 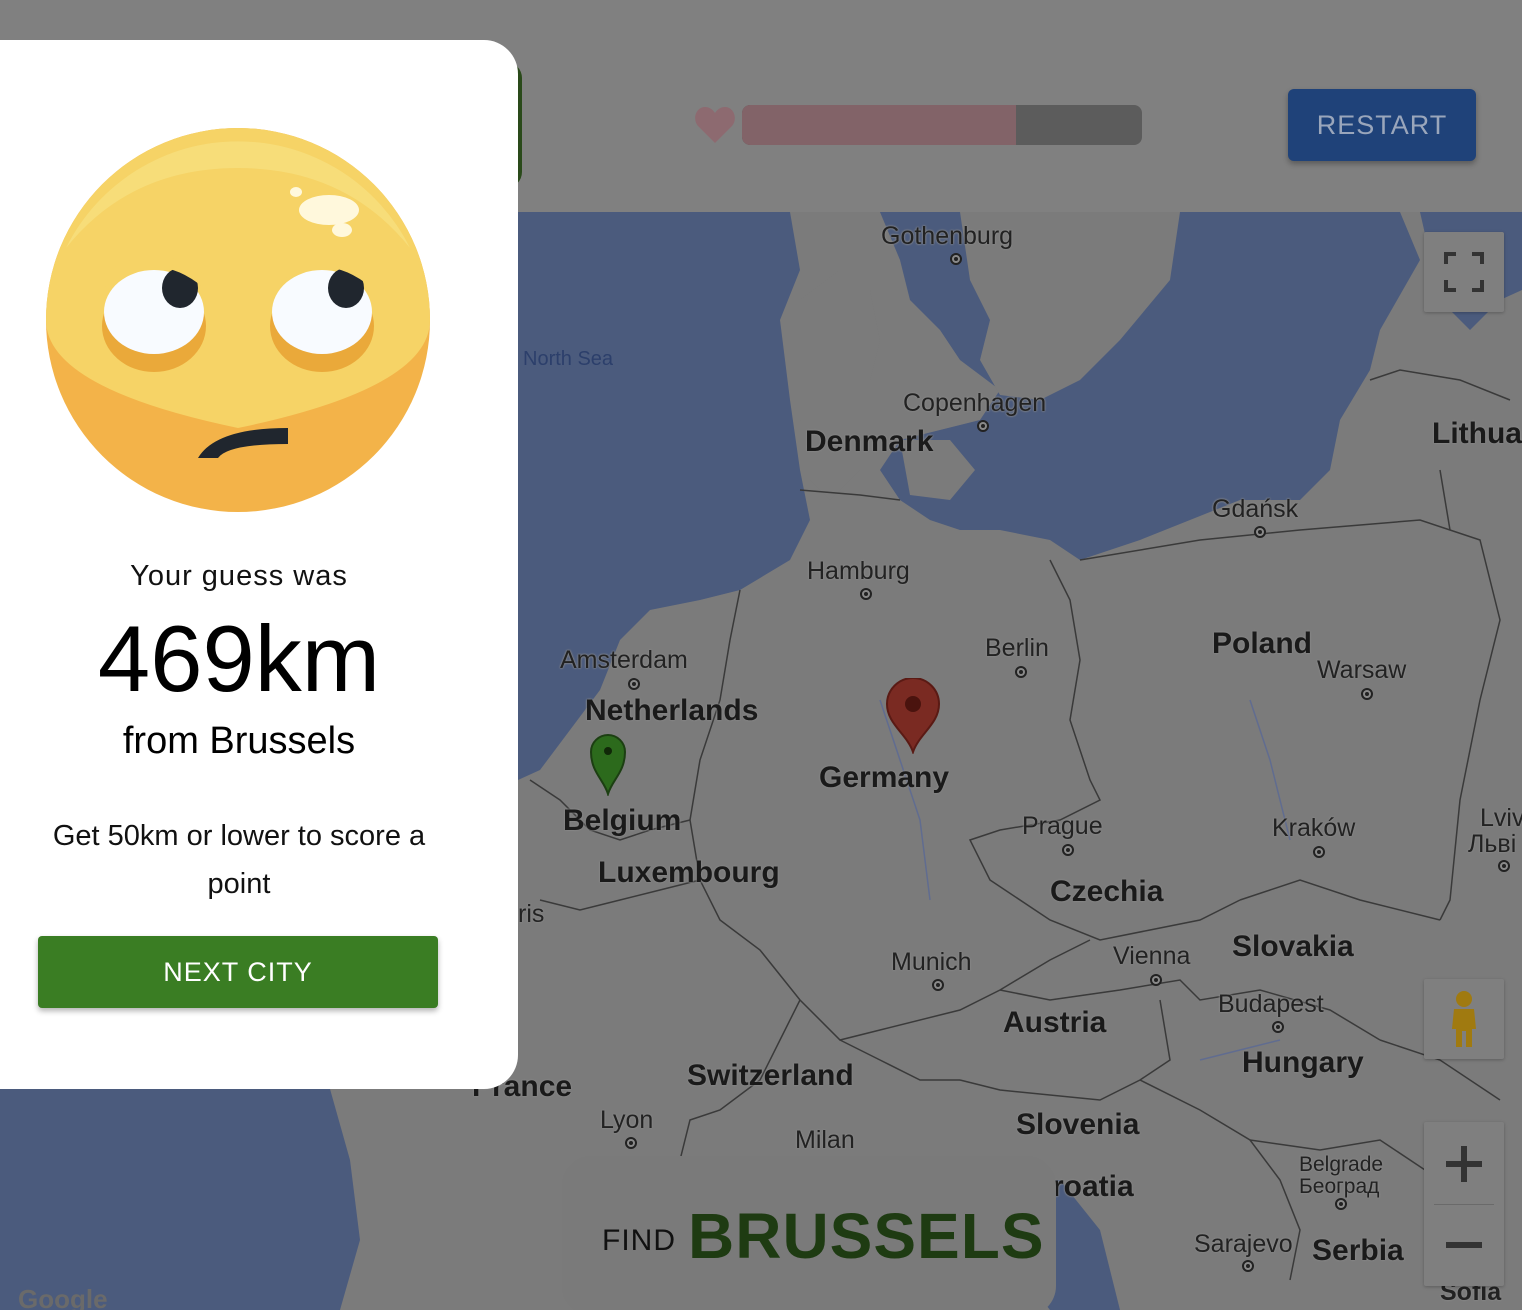 I want to click on country-label-czechia: Czechia, so click(x=1107, y=891).